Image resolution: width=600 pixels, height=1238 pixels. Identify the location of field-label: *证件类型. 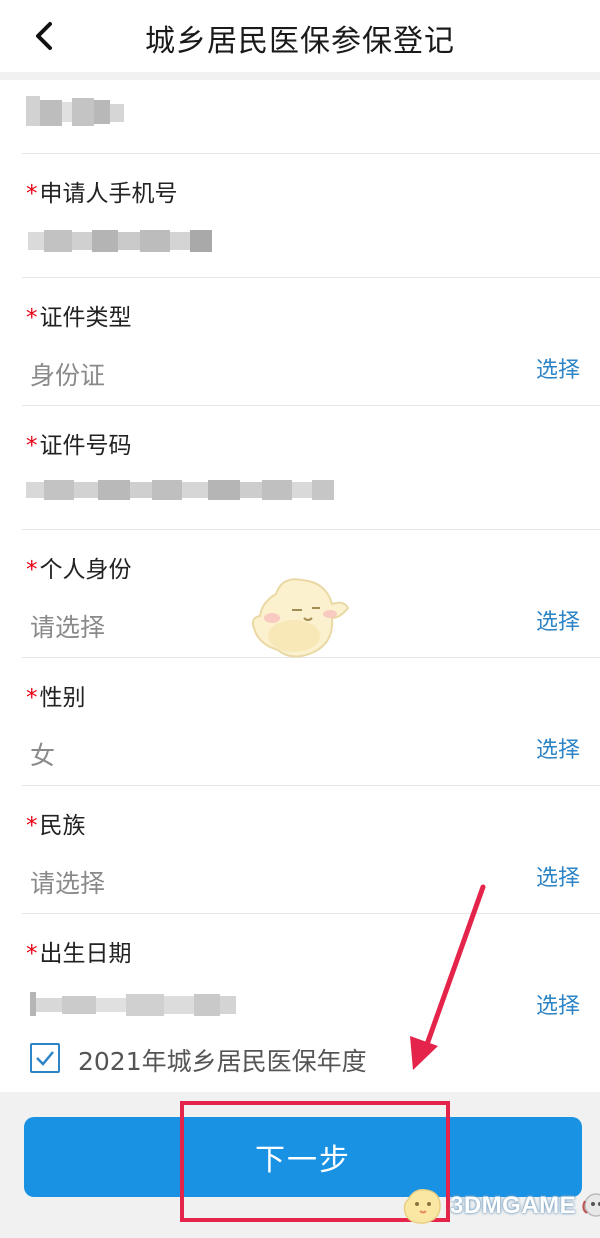
(79, 318).